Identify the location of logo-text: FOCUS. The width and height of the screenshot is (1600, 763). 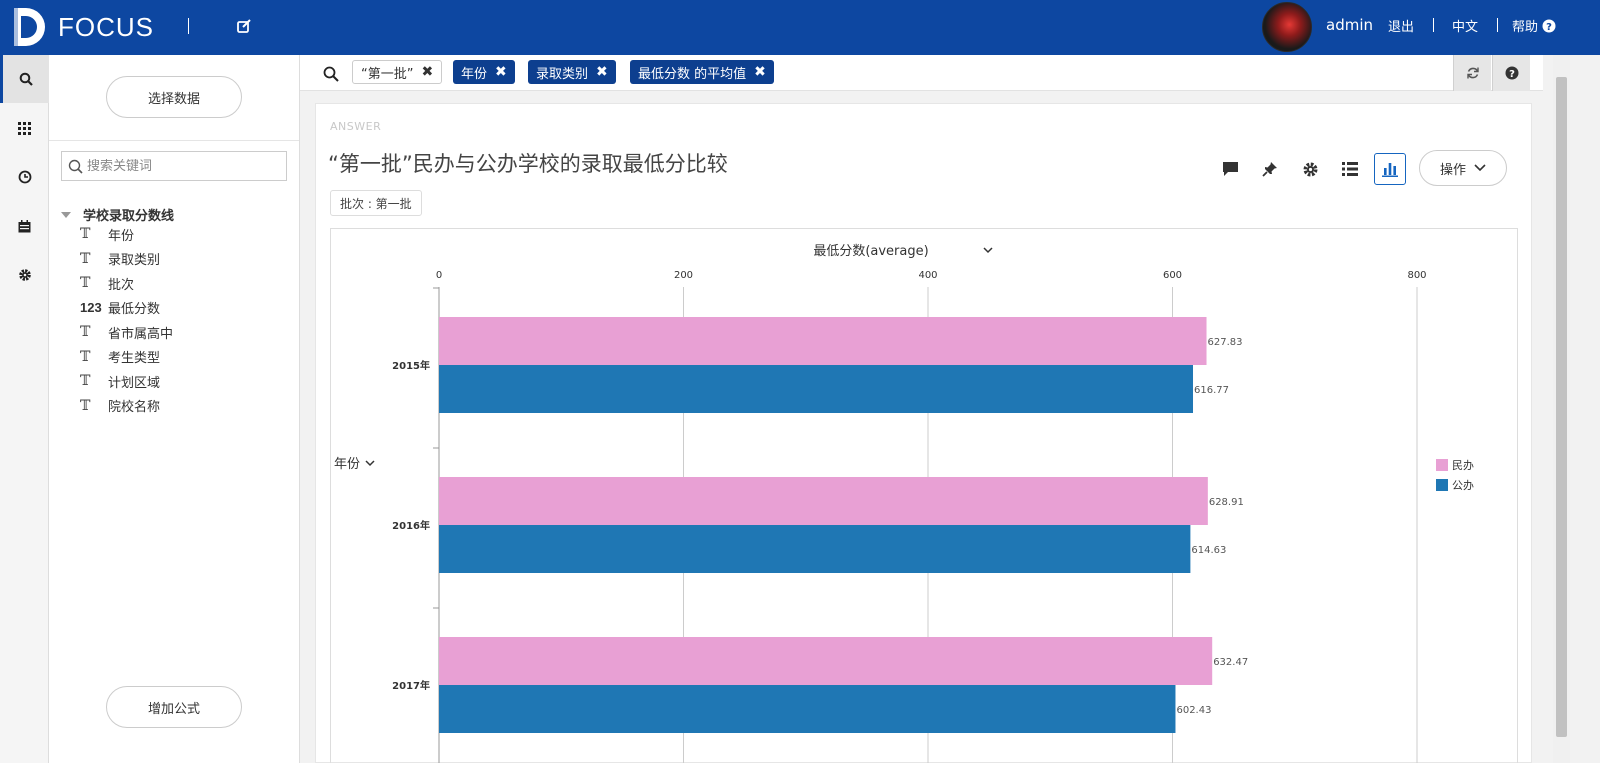
(106, 26).